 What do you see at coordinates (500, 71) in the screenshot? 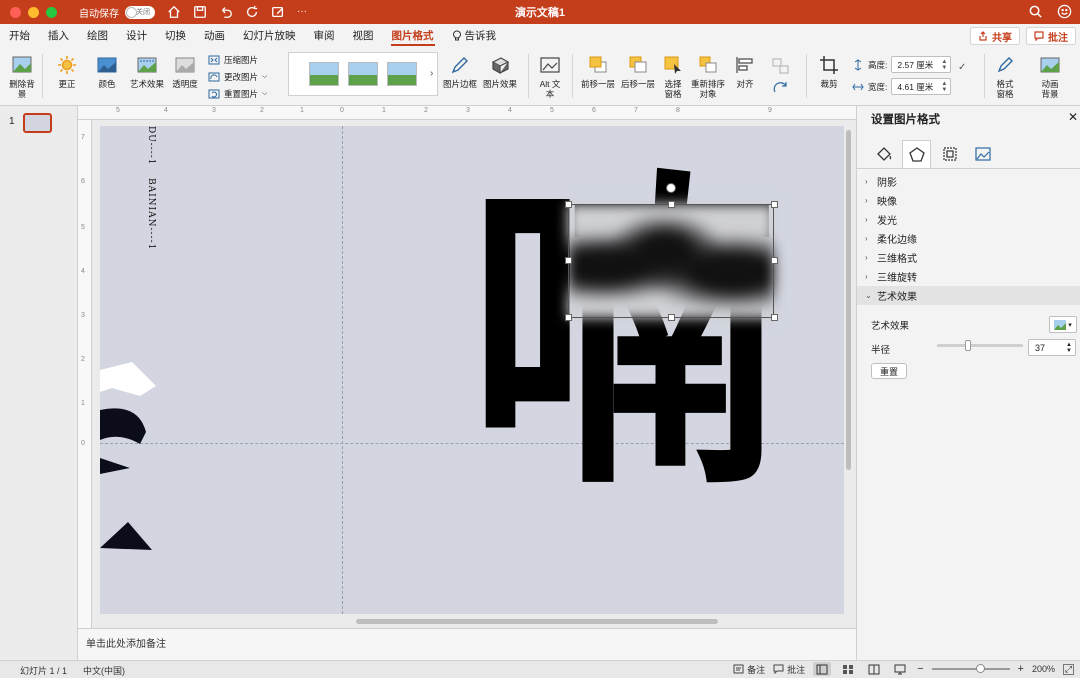
I see `picture-effects-button: 图片效果` at bounding box center [500, 71].